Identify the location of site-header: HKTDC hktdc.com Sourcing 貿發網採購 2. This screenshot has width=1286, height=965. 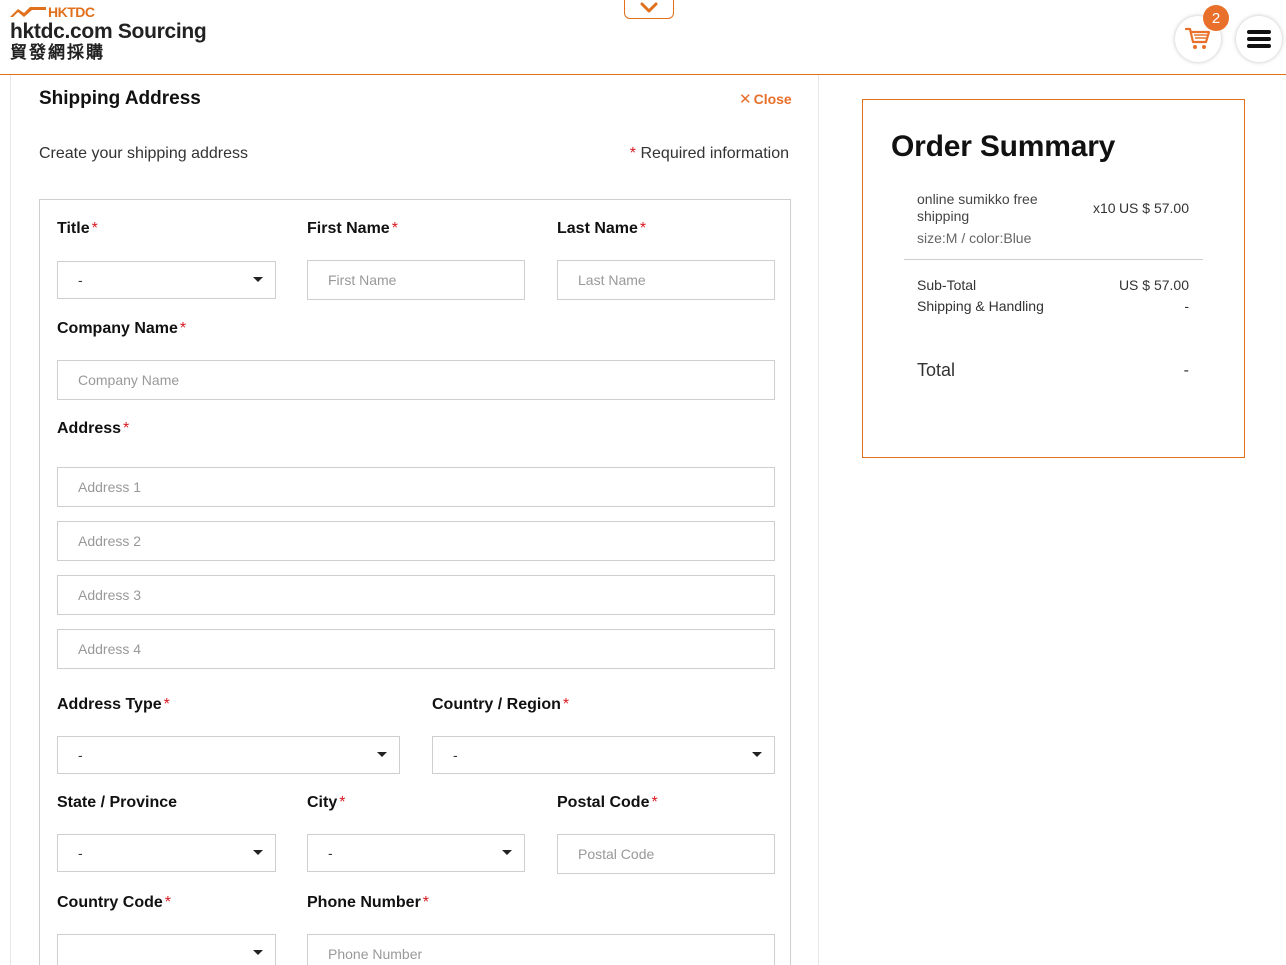
(643, 37).